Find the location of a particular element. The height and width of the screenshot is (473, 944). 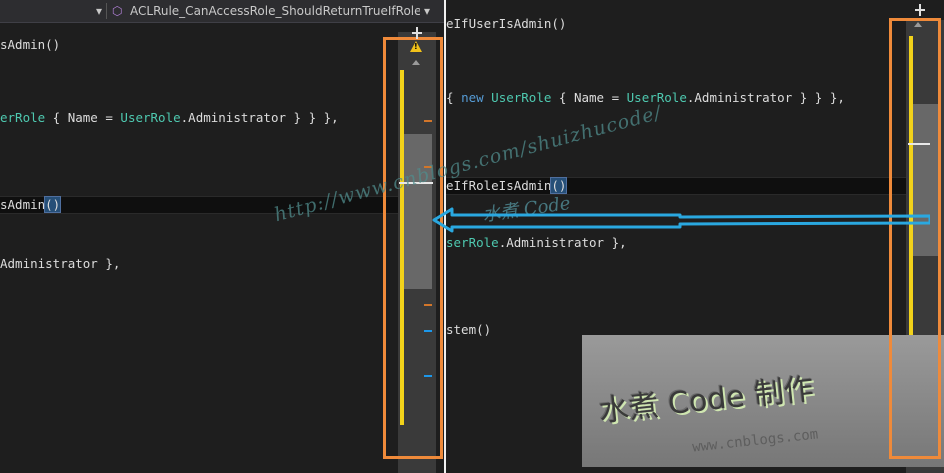

method-dropdown-arrow: ▾ is located at coordinates (427, 11).